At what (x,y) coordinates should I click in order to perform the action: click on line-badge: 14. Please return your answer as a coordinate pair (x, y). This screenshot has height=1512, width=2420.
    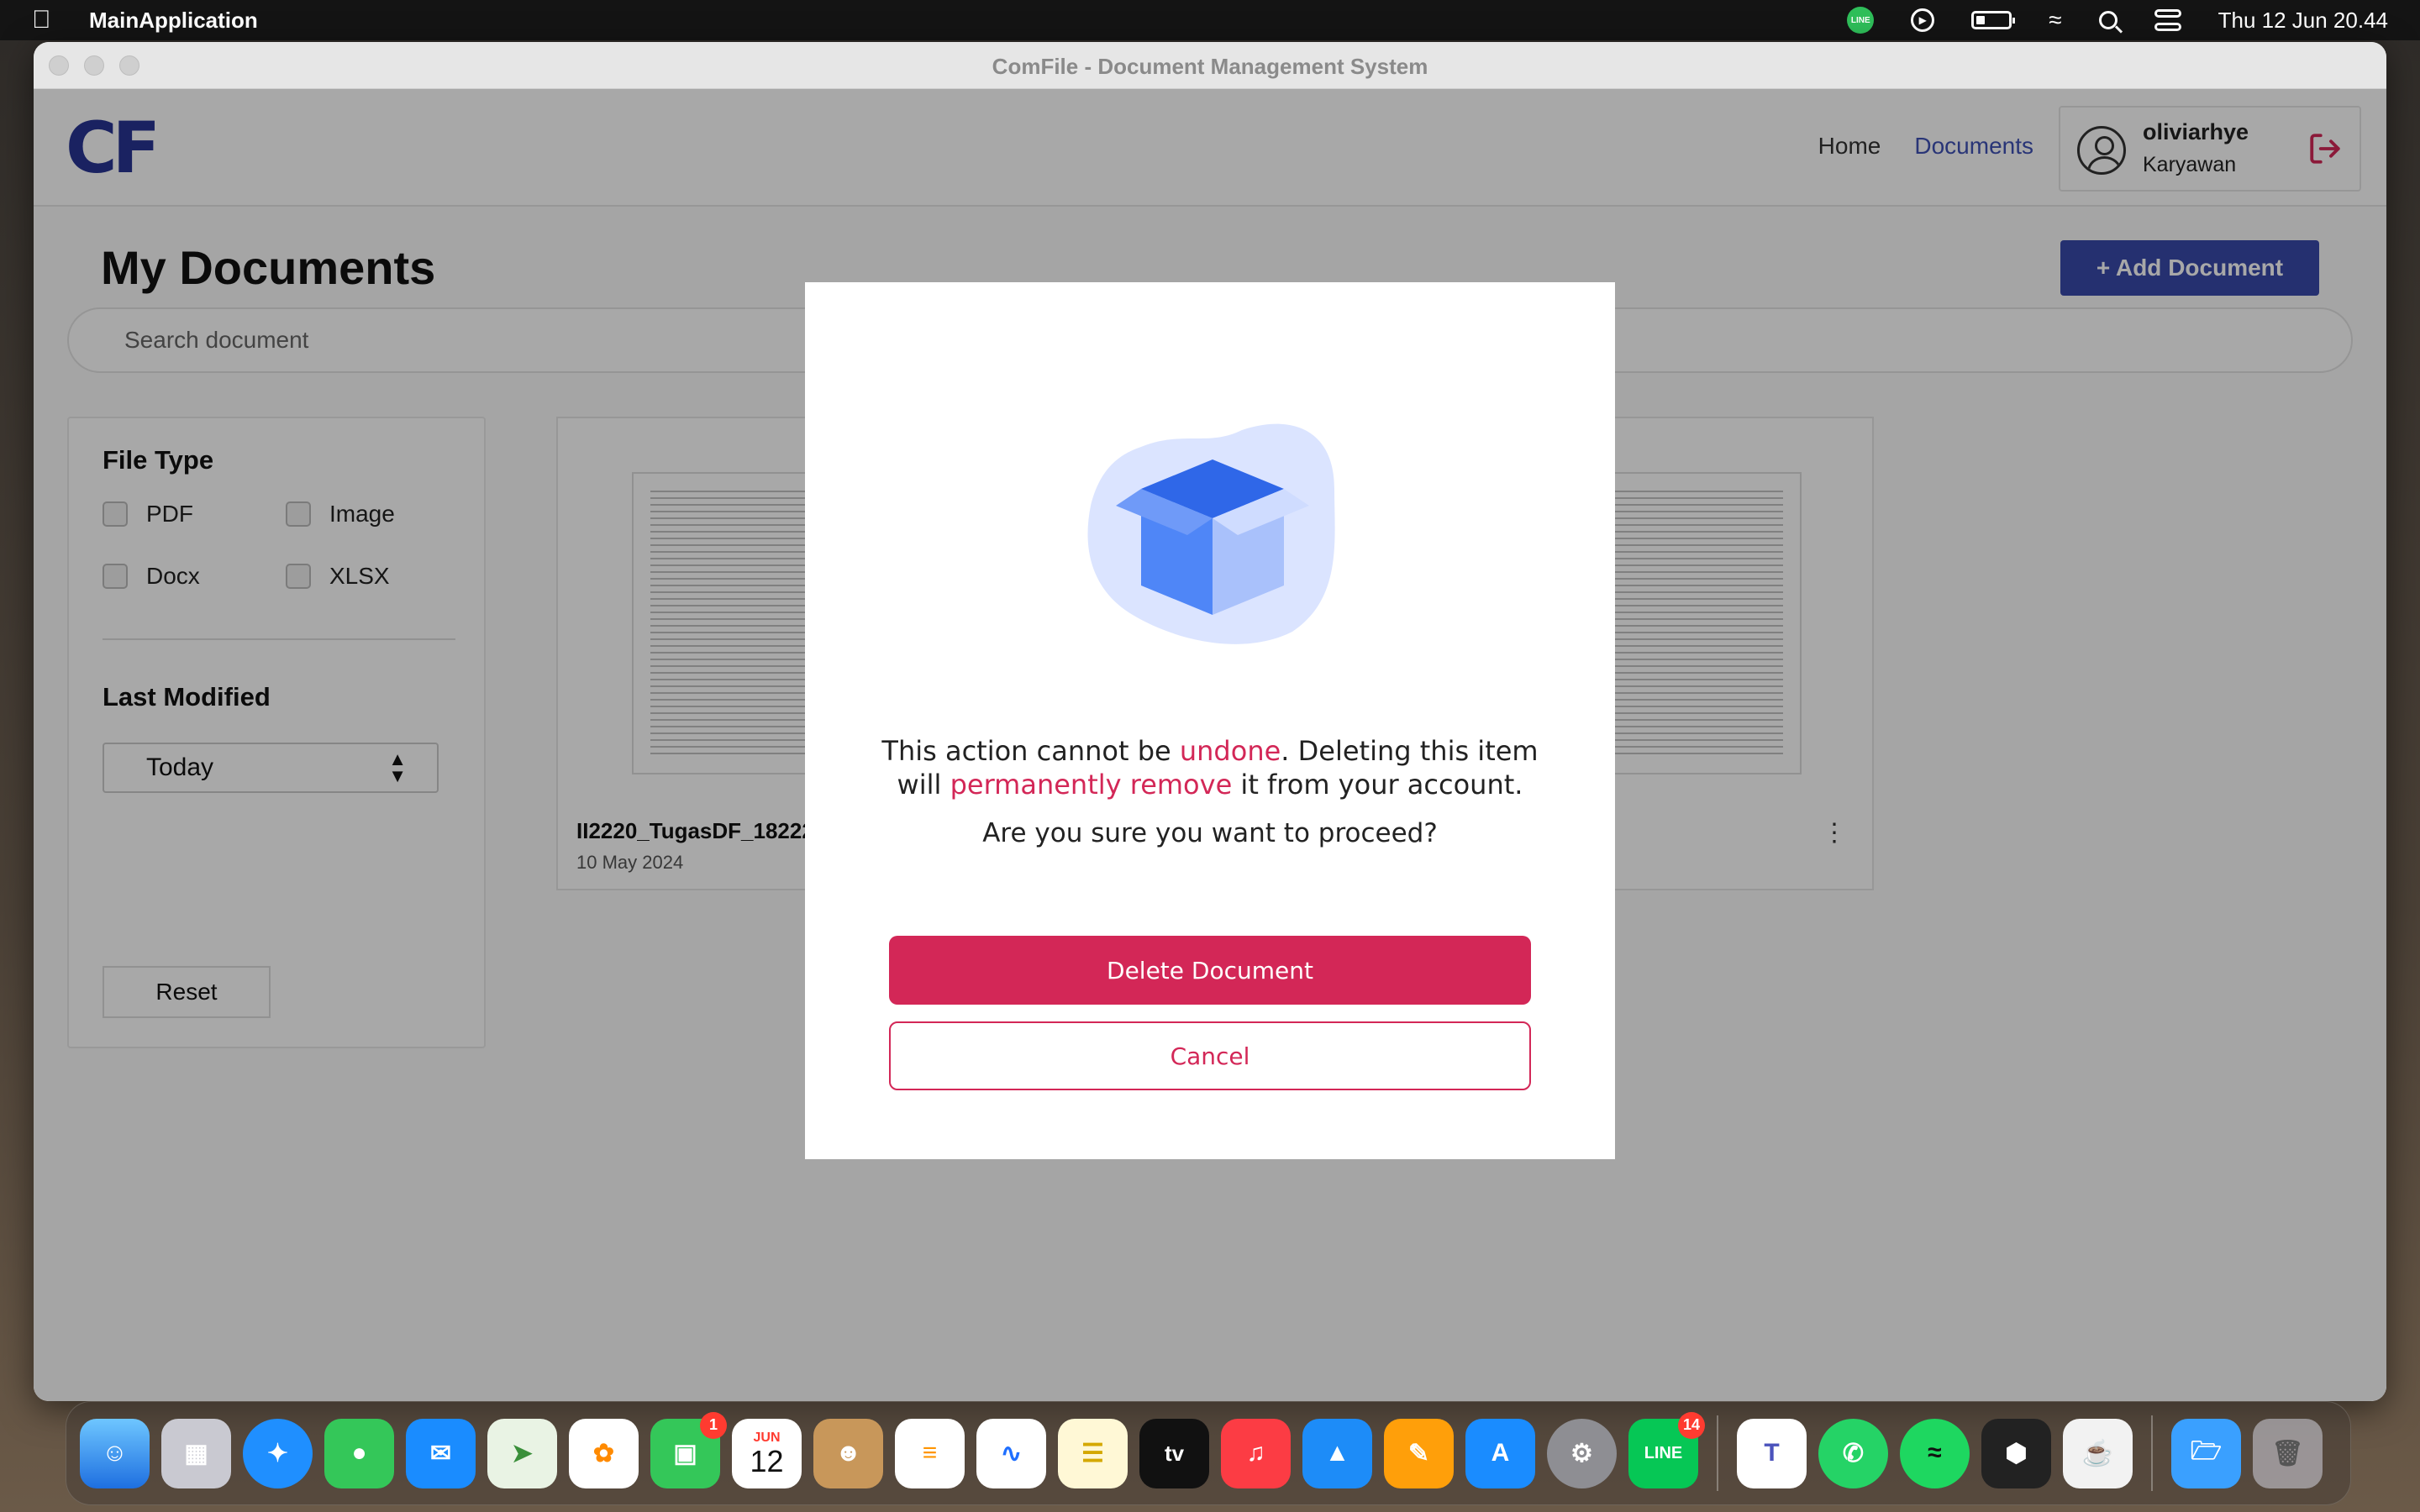
    Looking at the image, I should click on (1691, 1425).